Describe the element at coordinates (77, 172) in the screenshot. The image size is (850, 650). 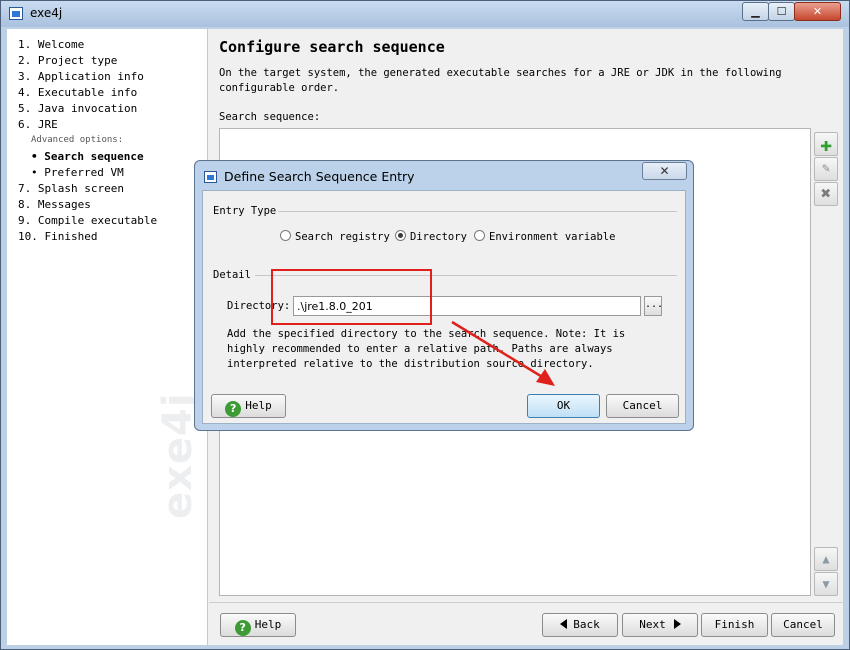
I see `step-preferred-vm: • Preferred VM` at that location.